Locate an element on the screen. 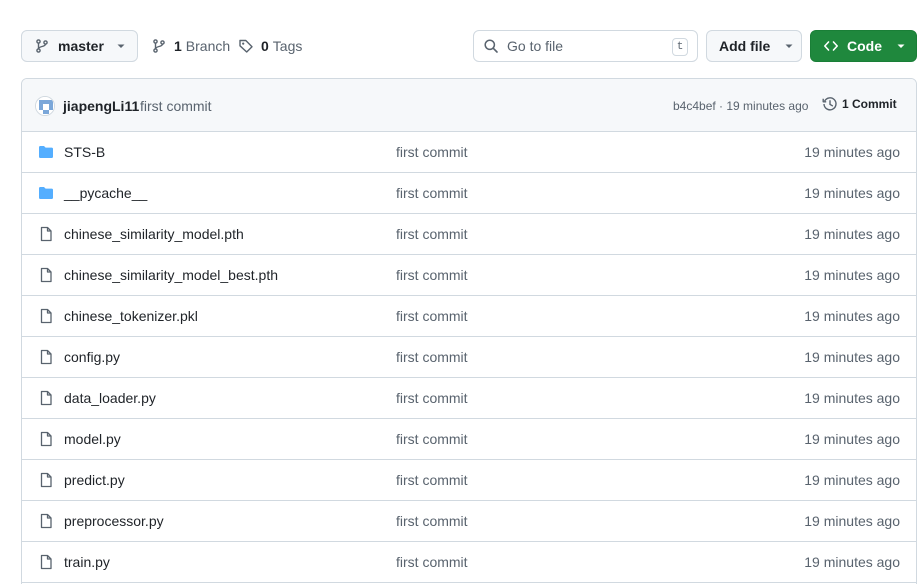  commits-link: 1 Commit is located at coordinates (859, 104).